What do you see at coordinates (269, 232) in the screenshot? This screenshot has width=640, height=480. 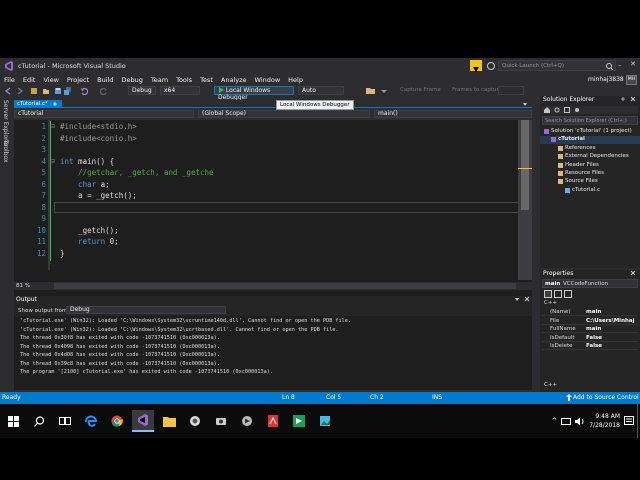 I see `code-line: 10 _getch();` at bounding box center [269, 232].